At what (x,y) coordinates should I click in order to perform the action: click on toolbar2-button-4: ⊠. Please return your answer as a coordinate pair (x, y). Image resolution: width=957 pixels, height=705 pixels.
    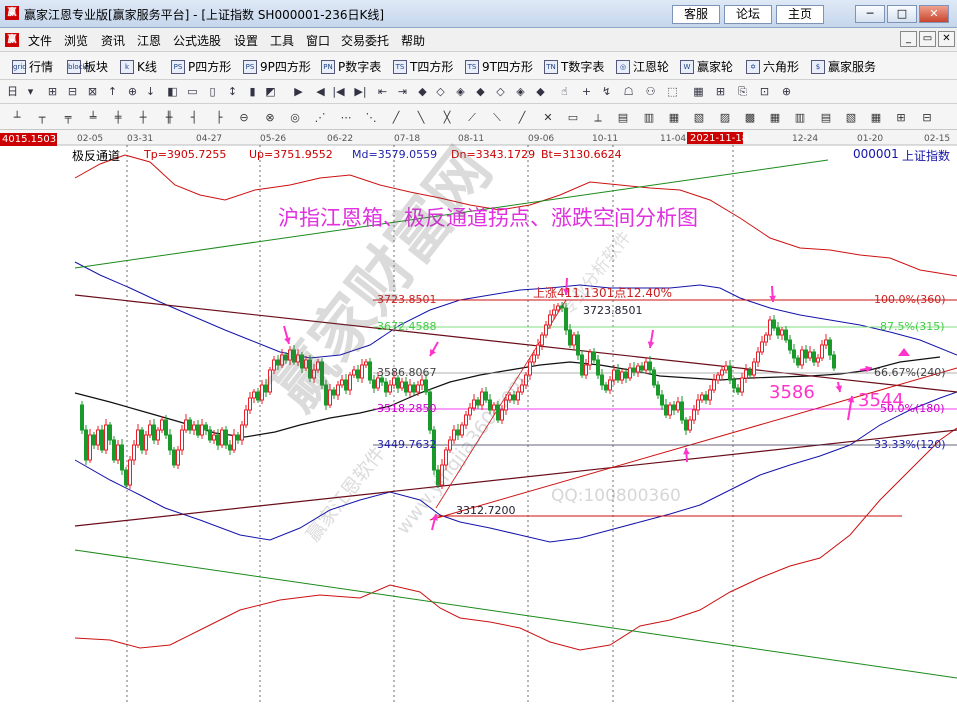
    Looking at the image, I should click on (92, 91).